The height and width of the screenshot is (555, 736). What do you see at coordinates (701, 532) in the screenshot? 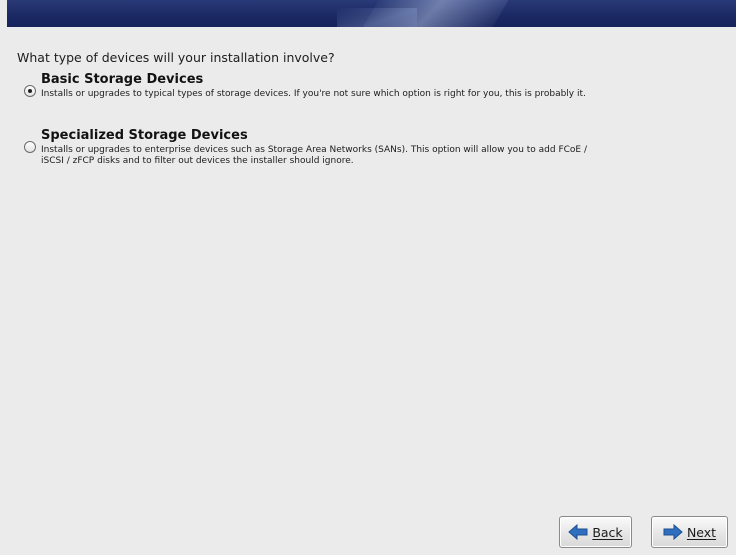
I see `next-button-label: Next` at bounding box center [701, 532].